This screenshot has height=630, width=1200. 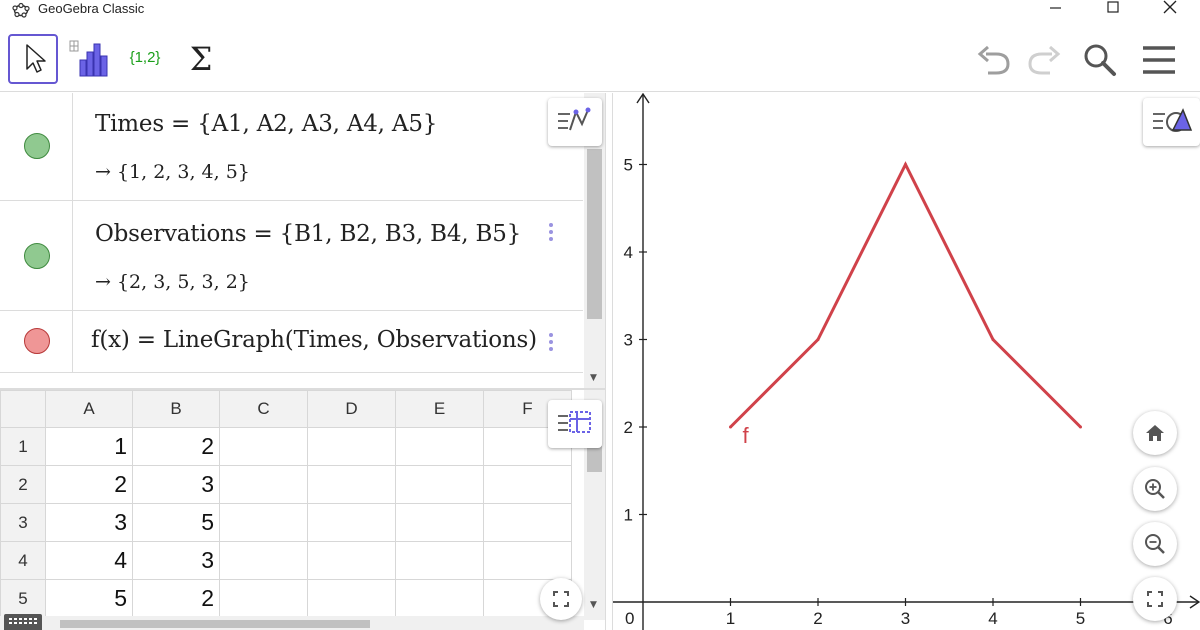 What do you see at coordinates (91, 8) in the screenshot?
I see `window-title: GeoGebra Classic` at bounding box center [91, 8].